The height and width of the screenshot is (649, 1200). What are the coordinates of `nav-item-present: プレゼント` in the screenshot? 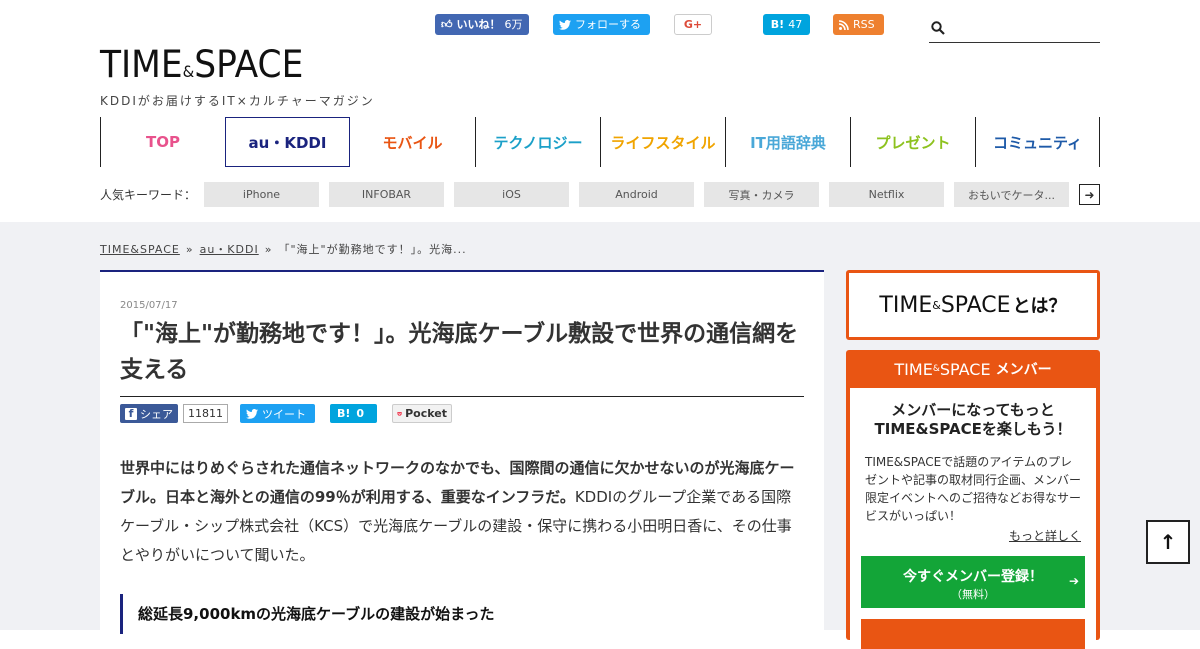 It's located at (912, 142).